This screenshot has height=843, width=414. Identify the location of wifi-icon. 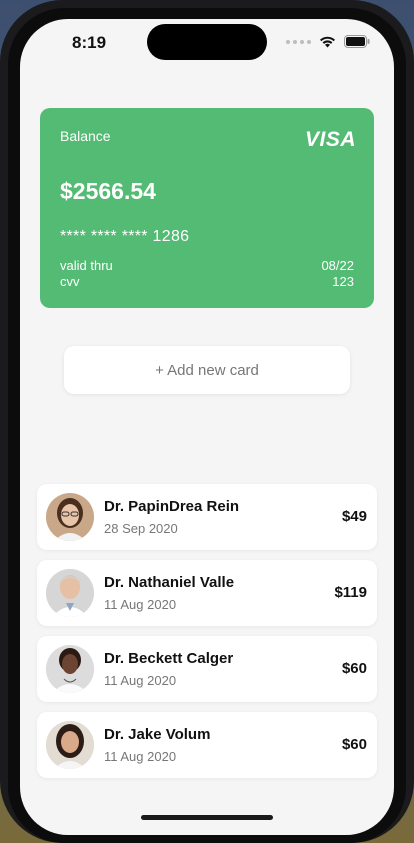
(327, 42).